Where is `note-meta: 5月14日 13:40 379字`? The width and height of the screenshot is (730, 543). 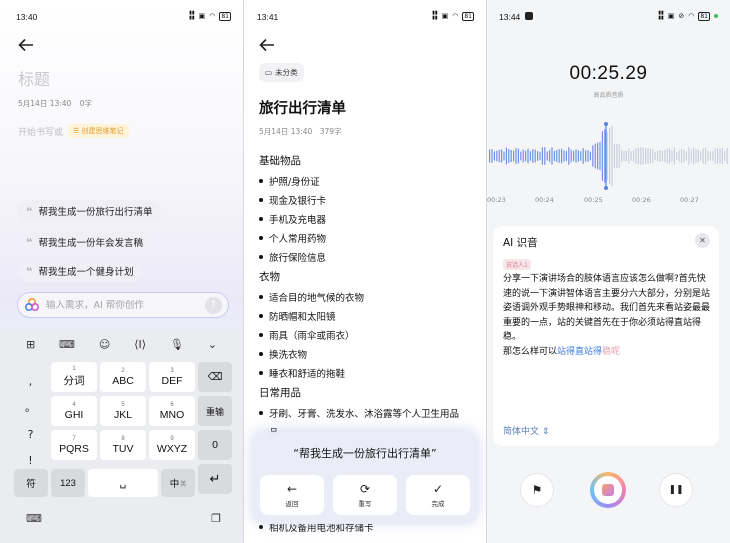 note-meta: 5月14日 13:40 379字 is located at coordinates (303, 131).